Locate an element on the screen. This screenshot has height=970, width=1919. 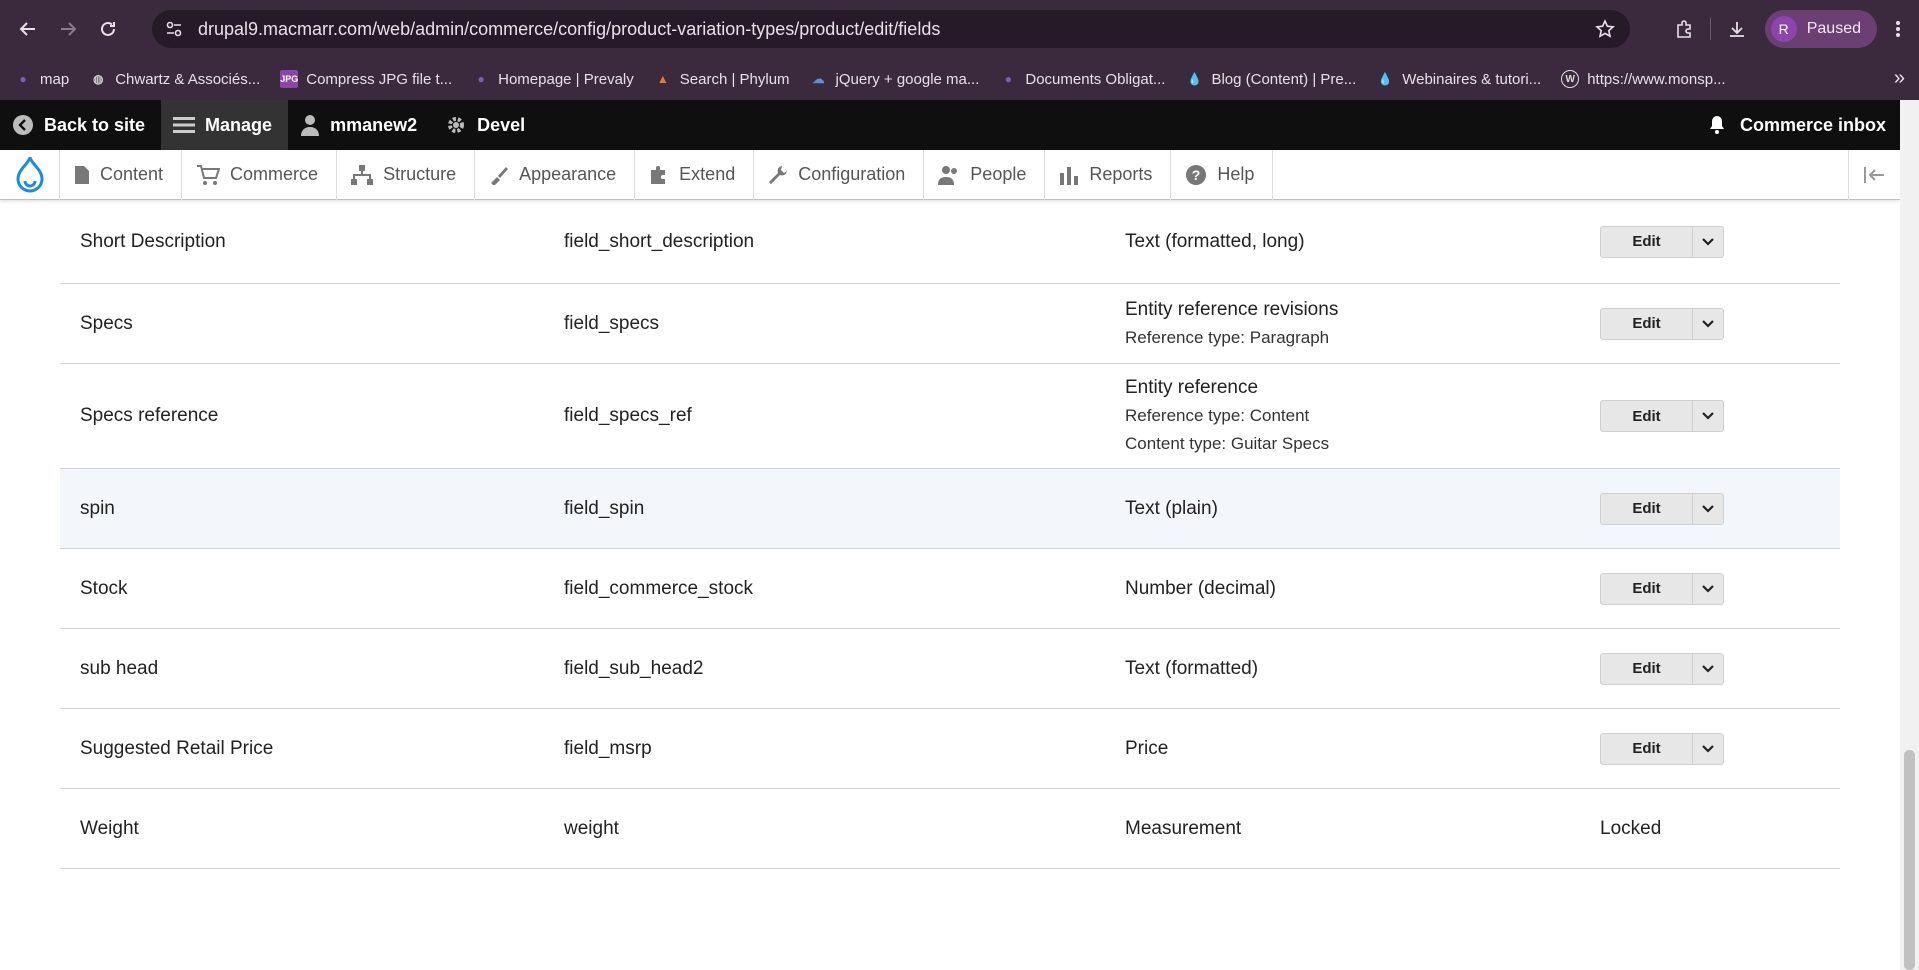
scrollbar-thumb is located at coordinates (1909, 860).